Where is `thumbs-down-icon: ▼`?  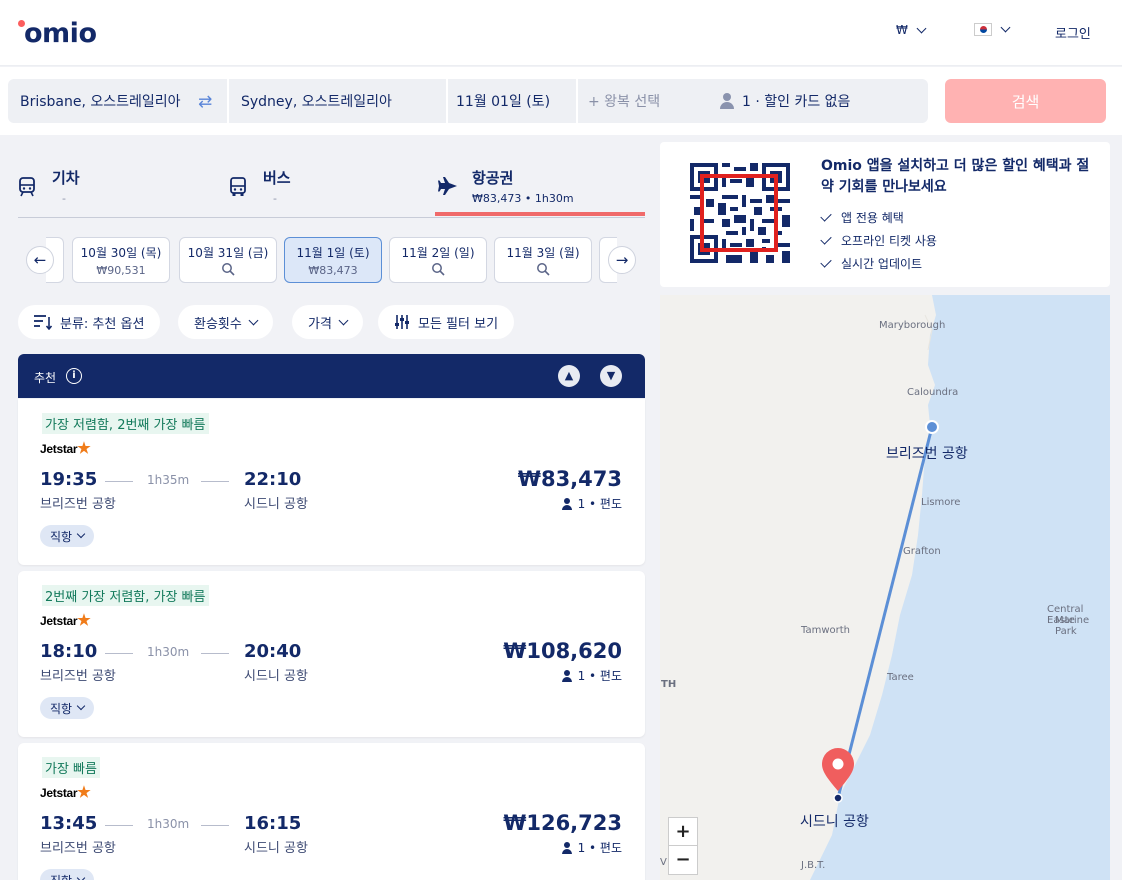
thumbs-down-icon: ▼ is located at coordinates (611, 376).